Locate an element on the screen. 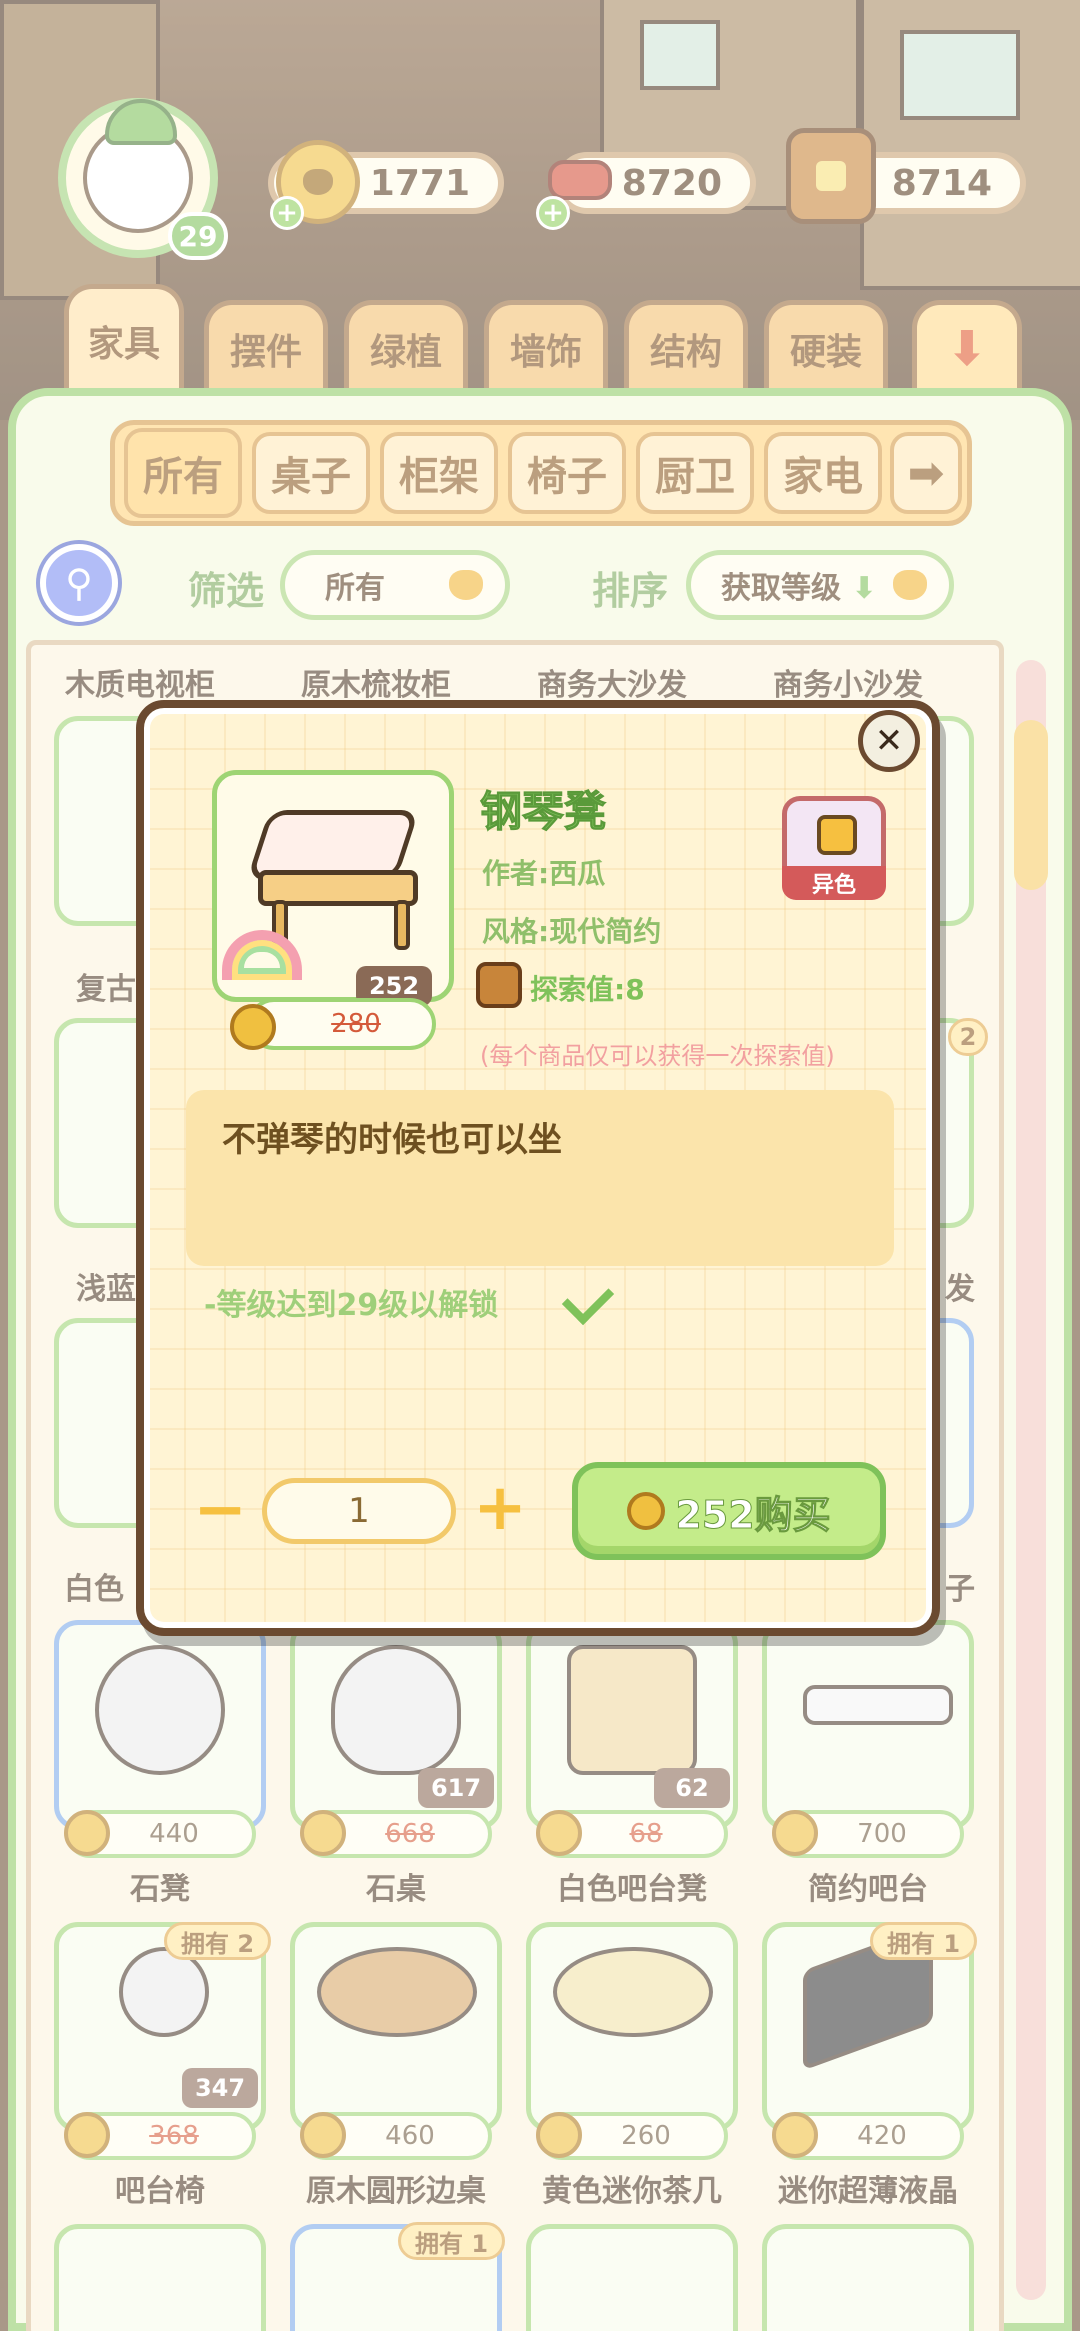 The height and width of the screenshot is (2331, 1080). lock-icon is located at coordinates (837, 835).